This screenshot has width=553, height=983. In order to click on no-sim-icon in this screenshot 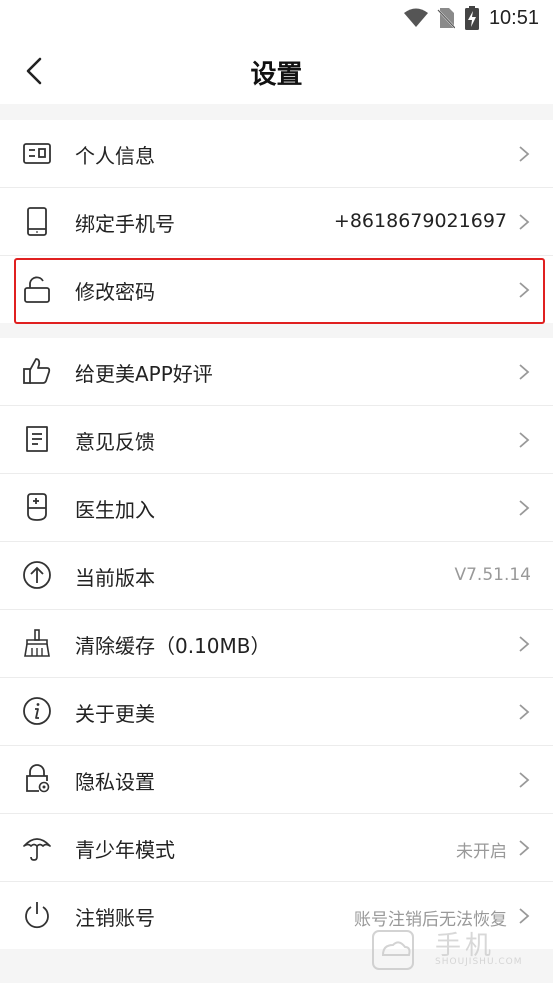, I will do `click(446, 18)`.